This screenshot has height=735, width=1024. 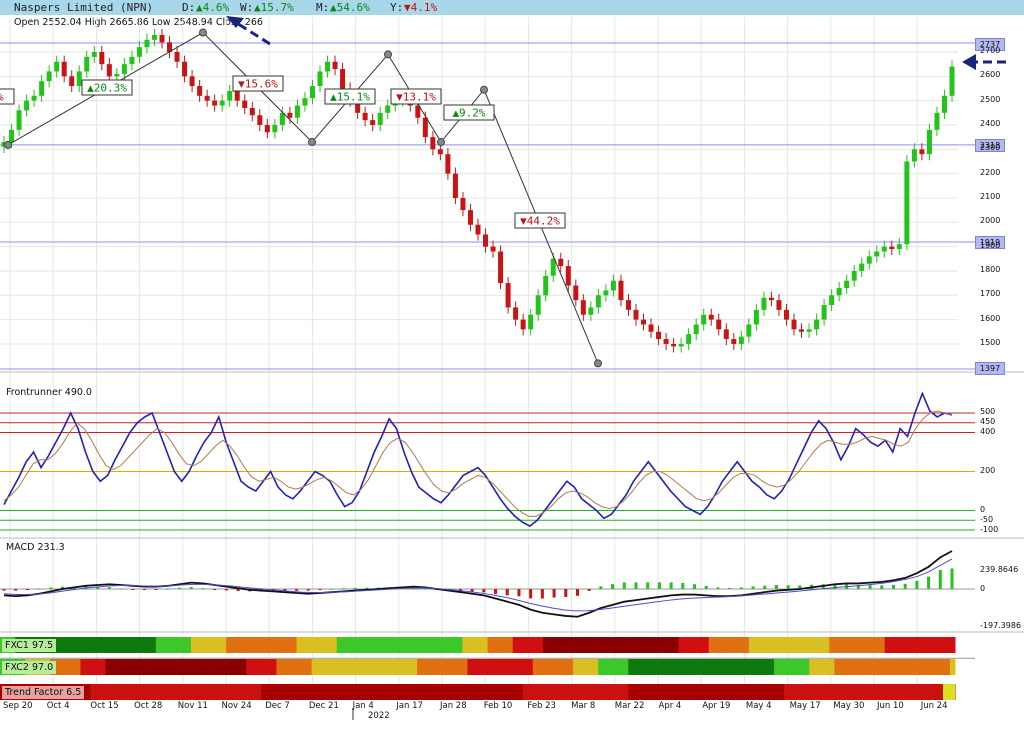 What do you see at coordinates (988, 470) in the screenshot?
I see `fr-tick-200: 200` at bounding box center [988, 470].